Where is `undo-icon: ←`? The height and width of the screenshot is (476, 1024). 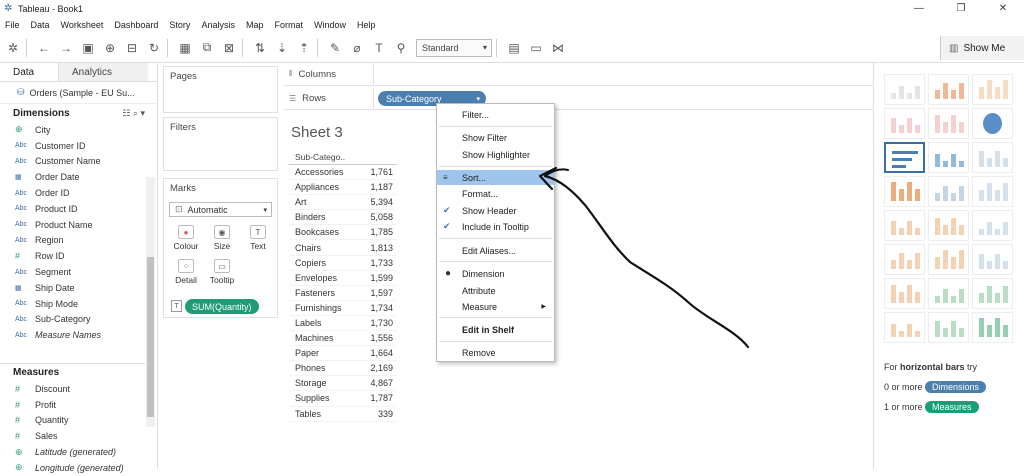 undo-icon: ← is located at coordinates (44, 48).